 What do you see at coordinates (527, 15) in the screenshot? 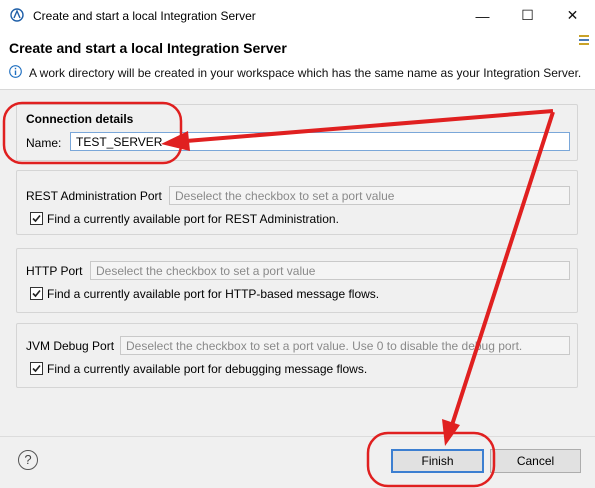
I see `maximize-button: ☐` at bounding box center [527, 15].